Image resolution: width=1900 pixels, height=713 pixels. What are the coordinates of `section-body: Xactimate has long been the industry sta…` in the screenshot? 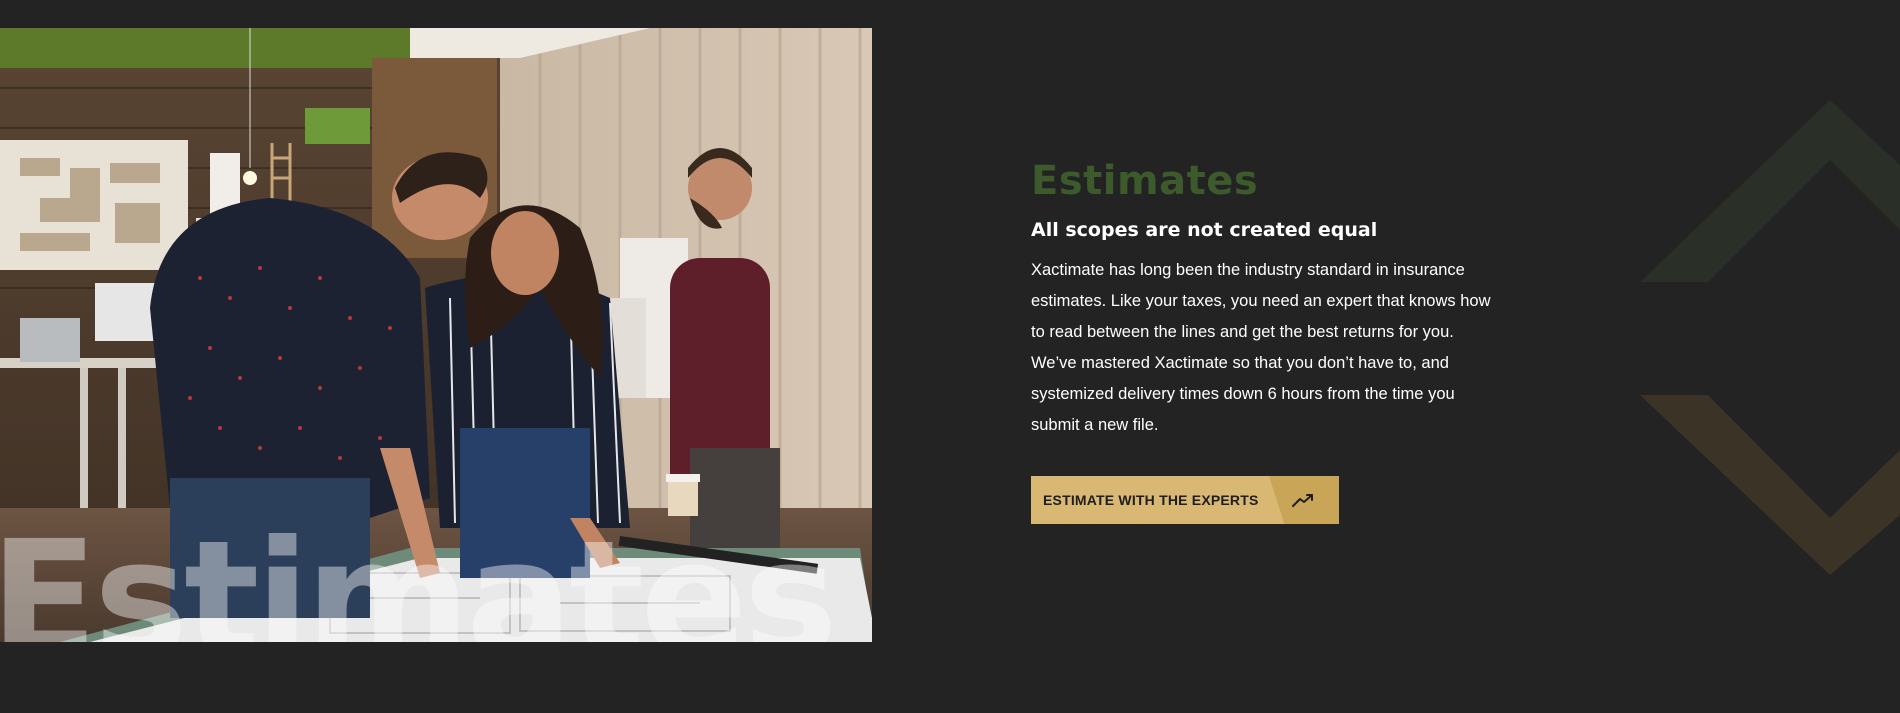 It's located at (1261, 347).